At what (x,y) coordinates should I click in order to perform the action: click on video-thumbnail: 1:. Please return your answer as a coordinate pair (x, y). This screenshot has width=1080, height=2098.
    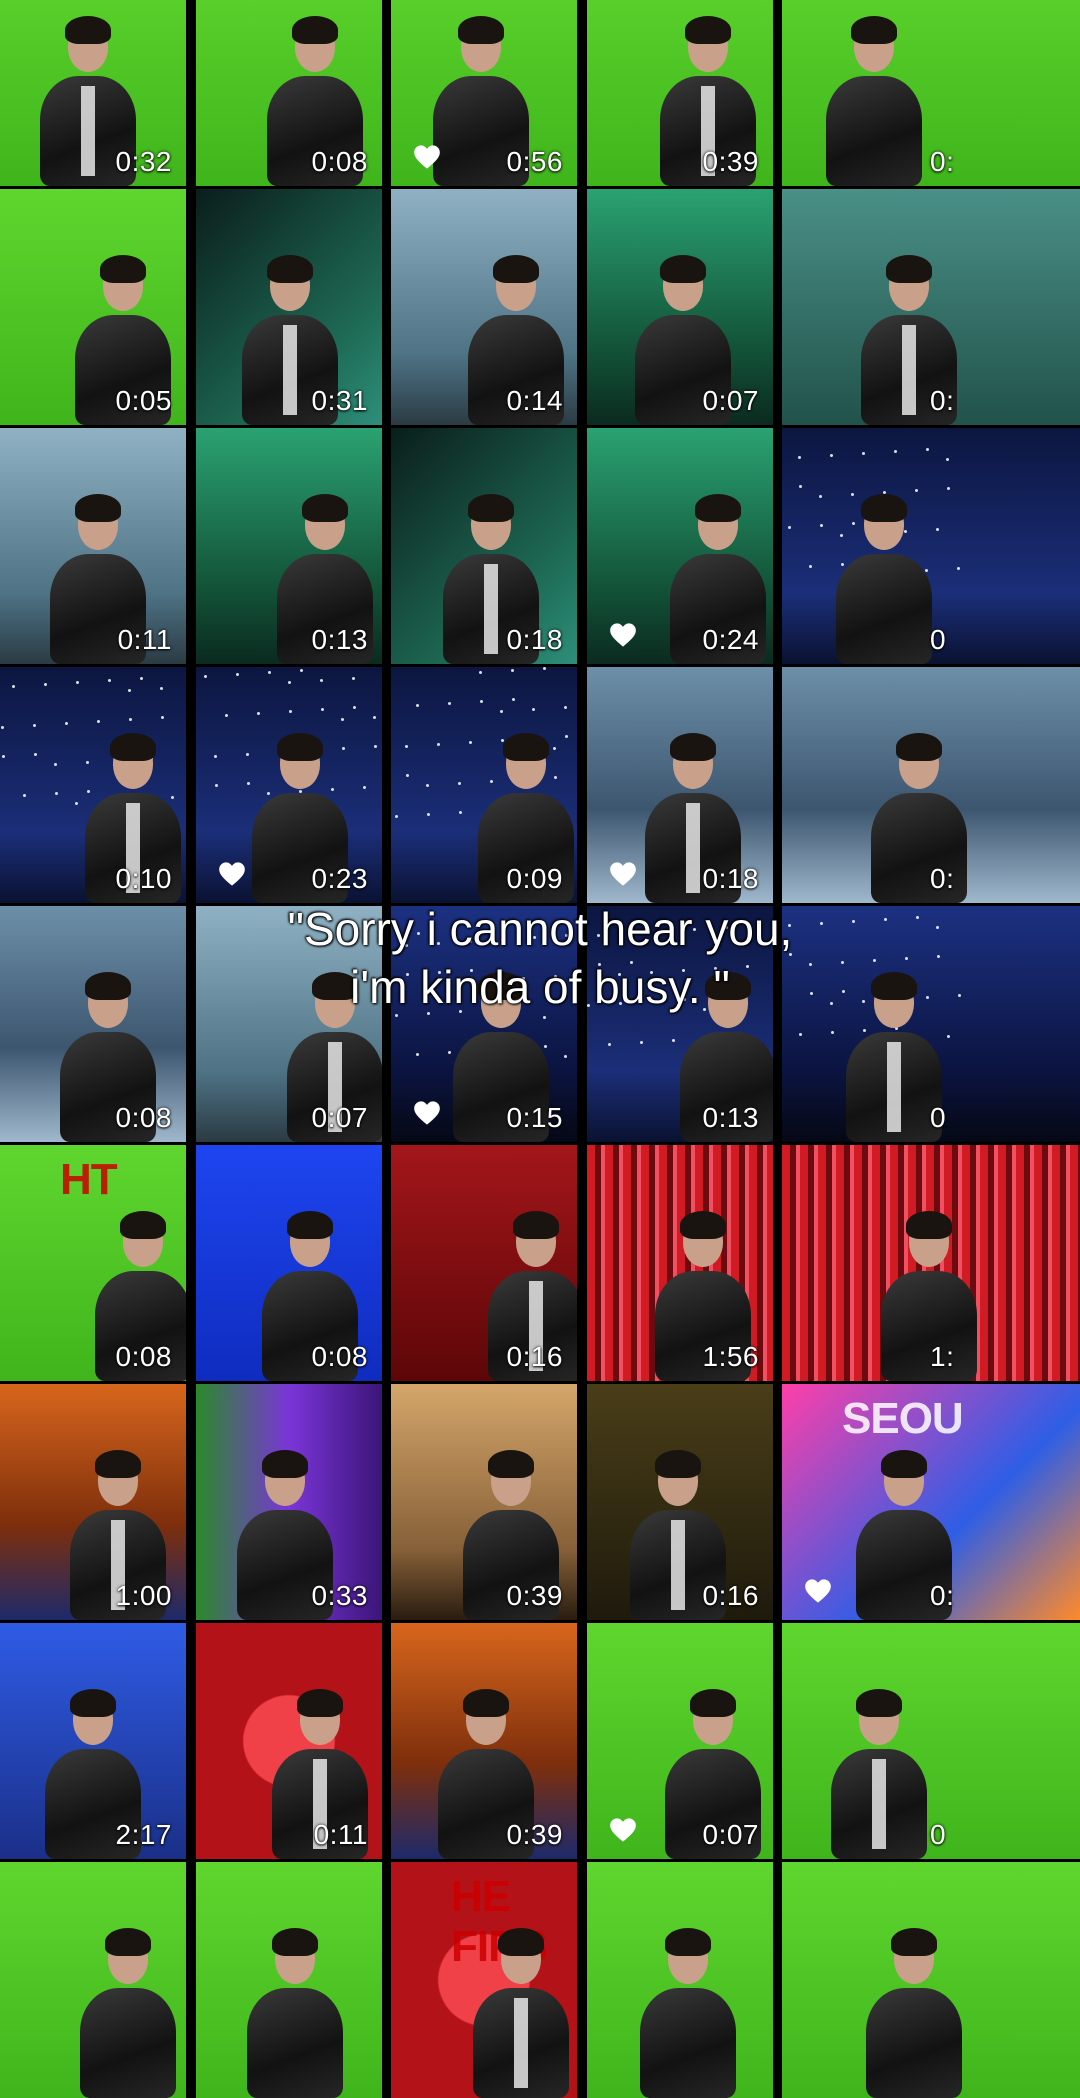
    Looking at the image, I should click on (931, 1263).